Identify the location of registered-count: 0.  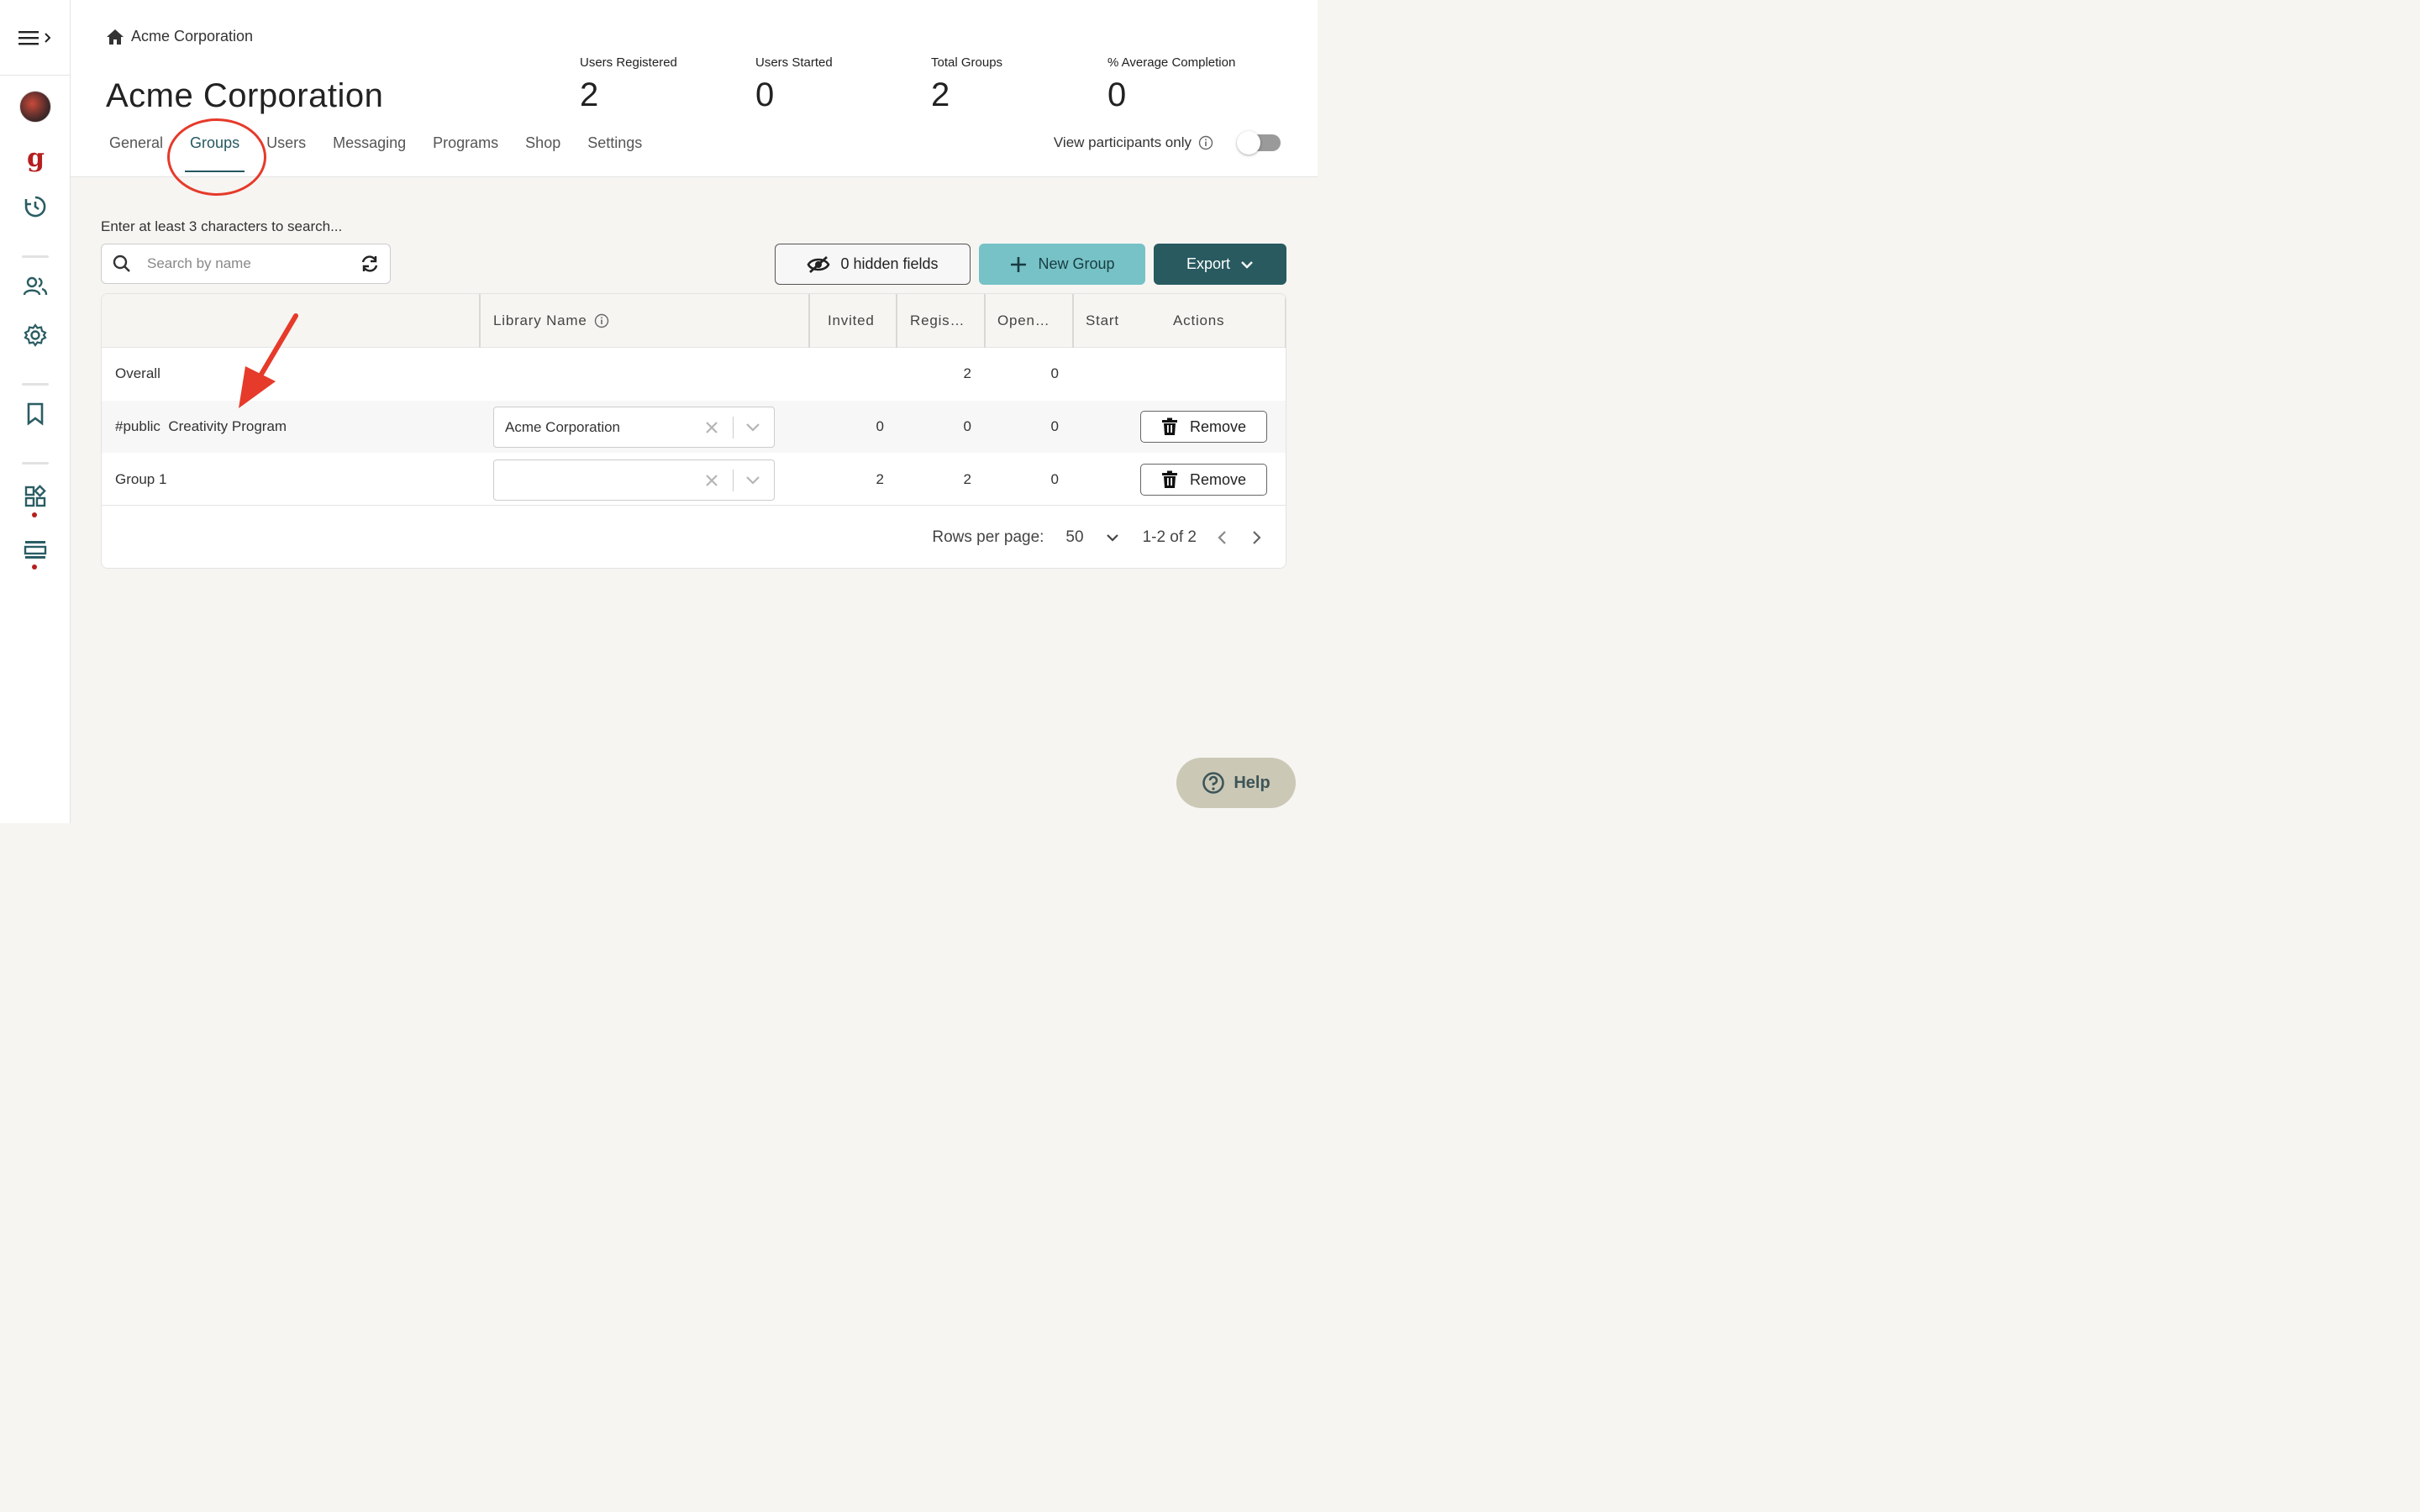
(967, 426).